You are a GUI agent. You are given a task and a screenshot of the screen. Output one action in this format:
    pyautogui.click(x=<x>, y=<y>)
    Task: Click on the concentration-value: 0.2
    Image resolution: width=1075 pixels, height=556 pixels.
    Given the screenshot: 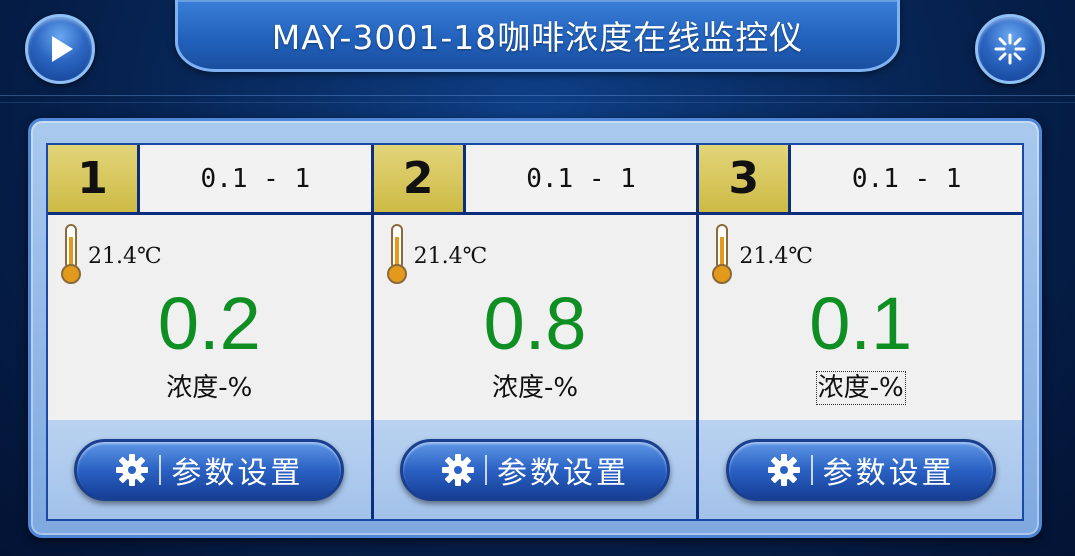 What is the action you would take?
    pyautogui.click(x=209, y=323)
    